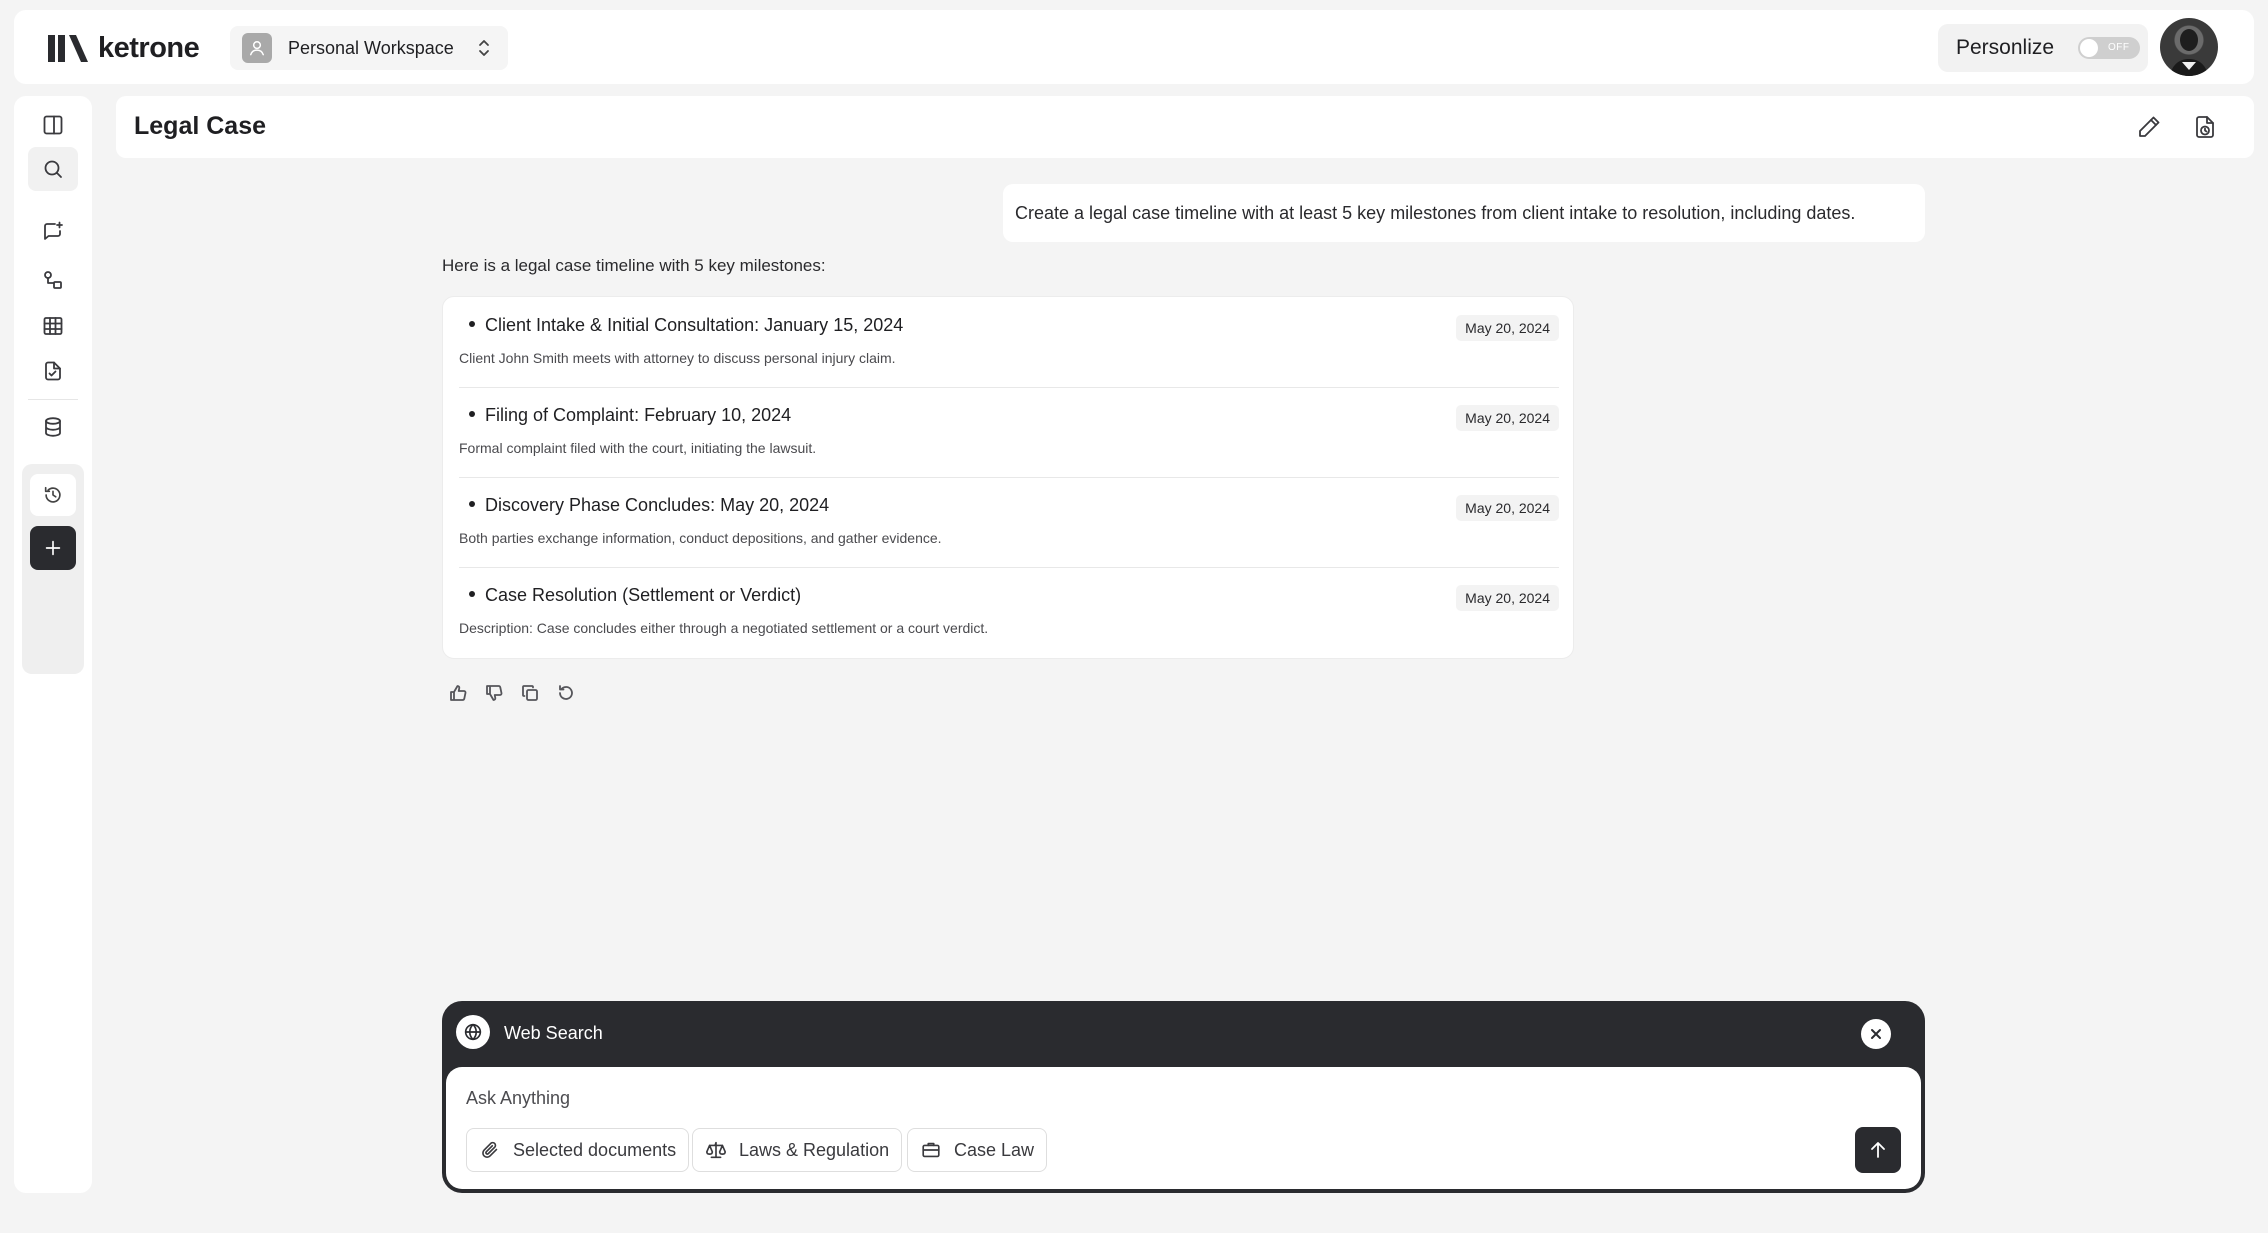 The height and width of the screenshot is (1233, 2268). I want to click on copy-button, so click(530, 693).